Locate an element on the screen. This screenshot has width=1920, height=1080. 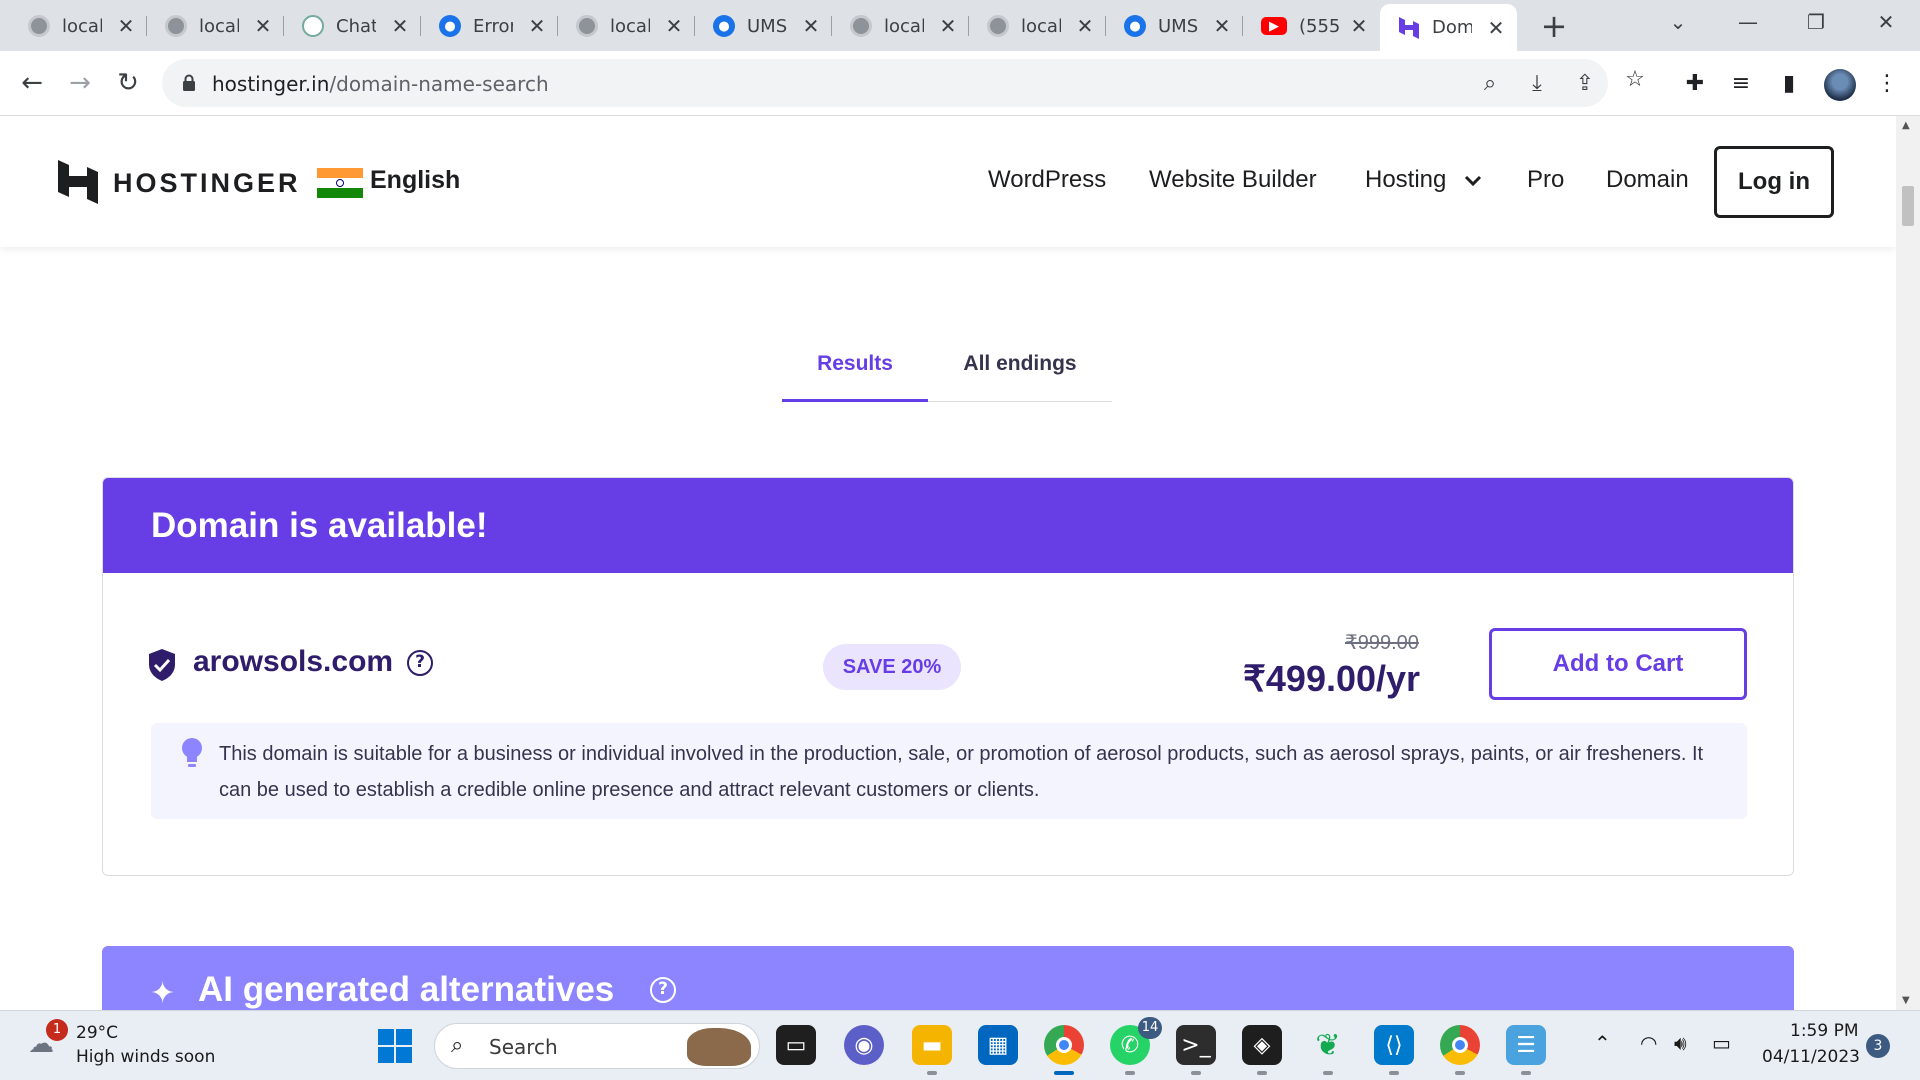
side-panel-icon: ▮ is located at coordinates (1789, 84).